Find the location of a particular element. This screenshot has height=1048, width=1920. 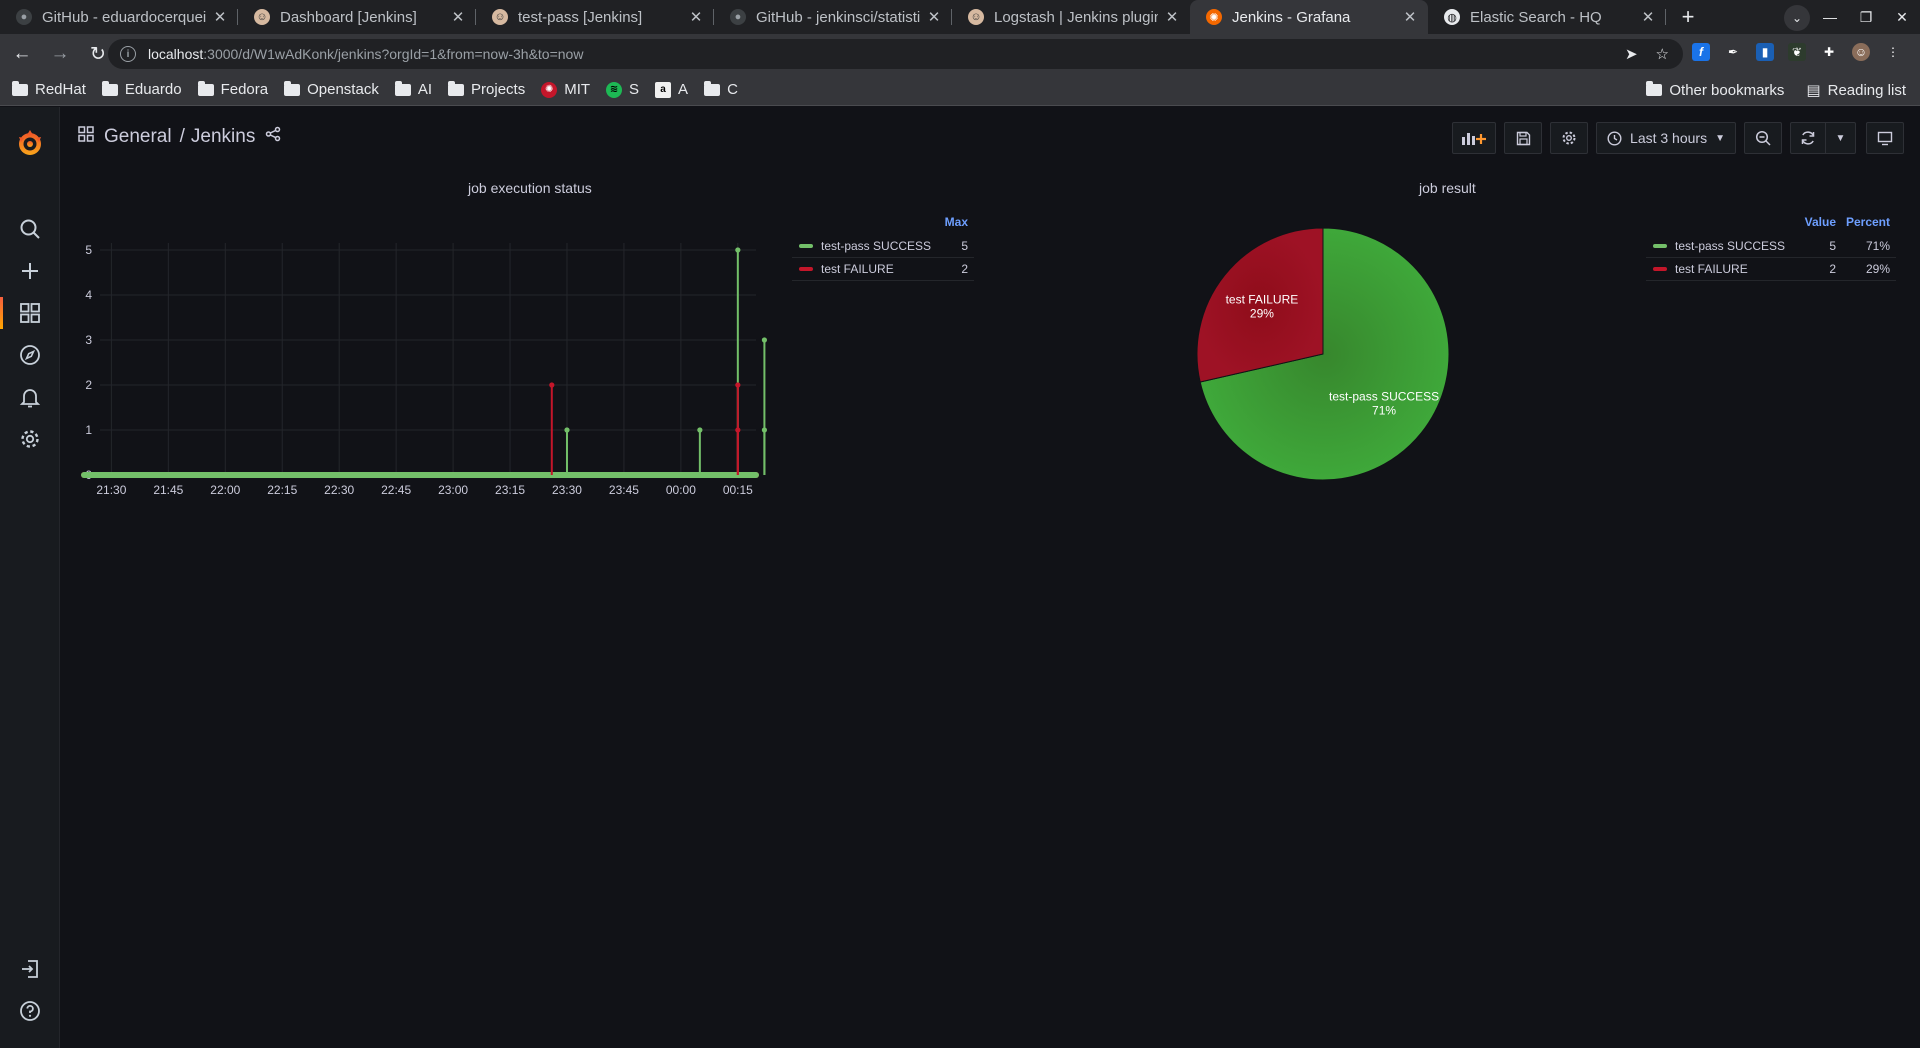

fedora-extension-icon: f is located at coordinates (1701, 52).